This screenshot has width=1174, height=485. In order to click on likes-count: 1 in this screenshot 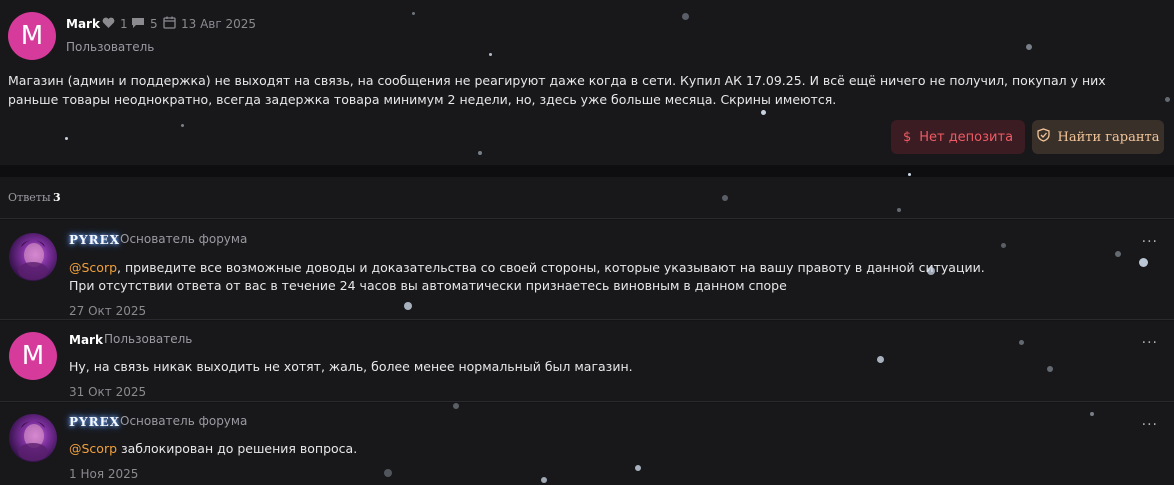, I will do `click(124, 24)`.